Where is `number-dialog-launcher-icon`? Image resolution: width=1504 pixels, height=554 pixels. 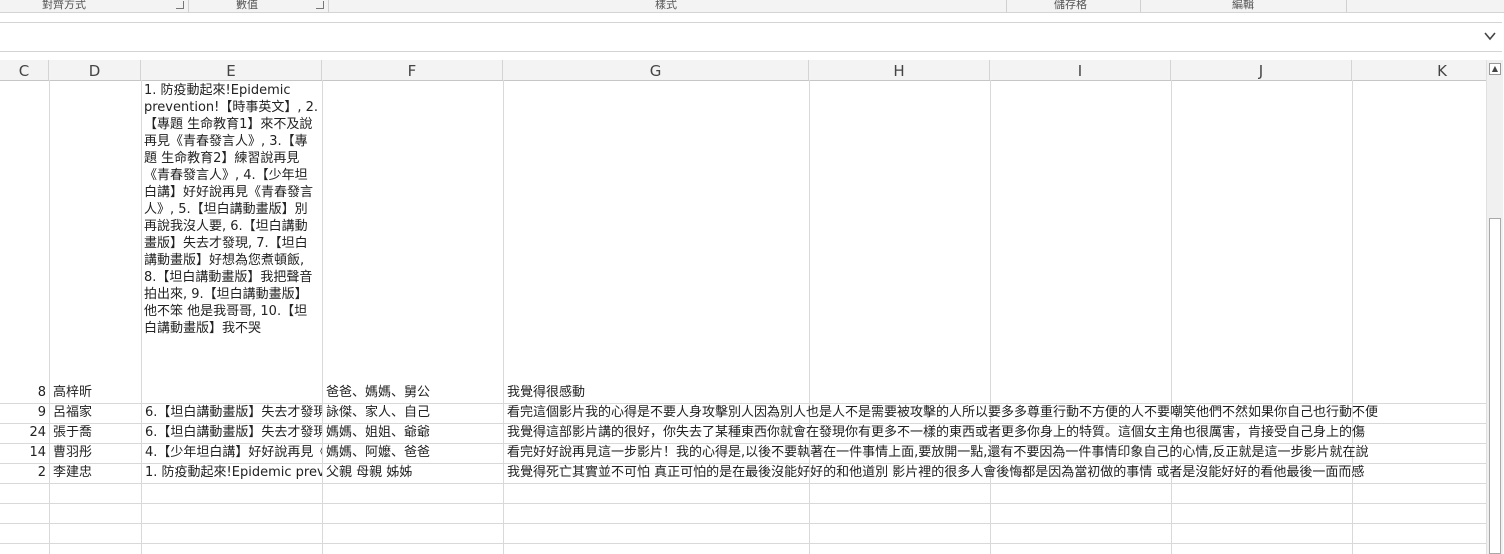 number-dialog-launcher-icon is located at coordinates (320, 5).